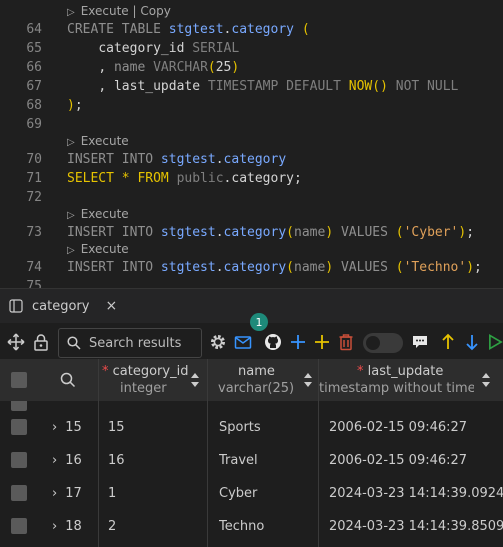 The height and width of the screenshot is (547, 503). Describe the element at coordinates (448, 342) in the screenshot. I see `arrow-up-icon` at that location.